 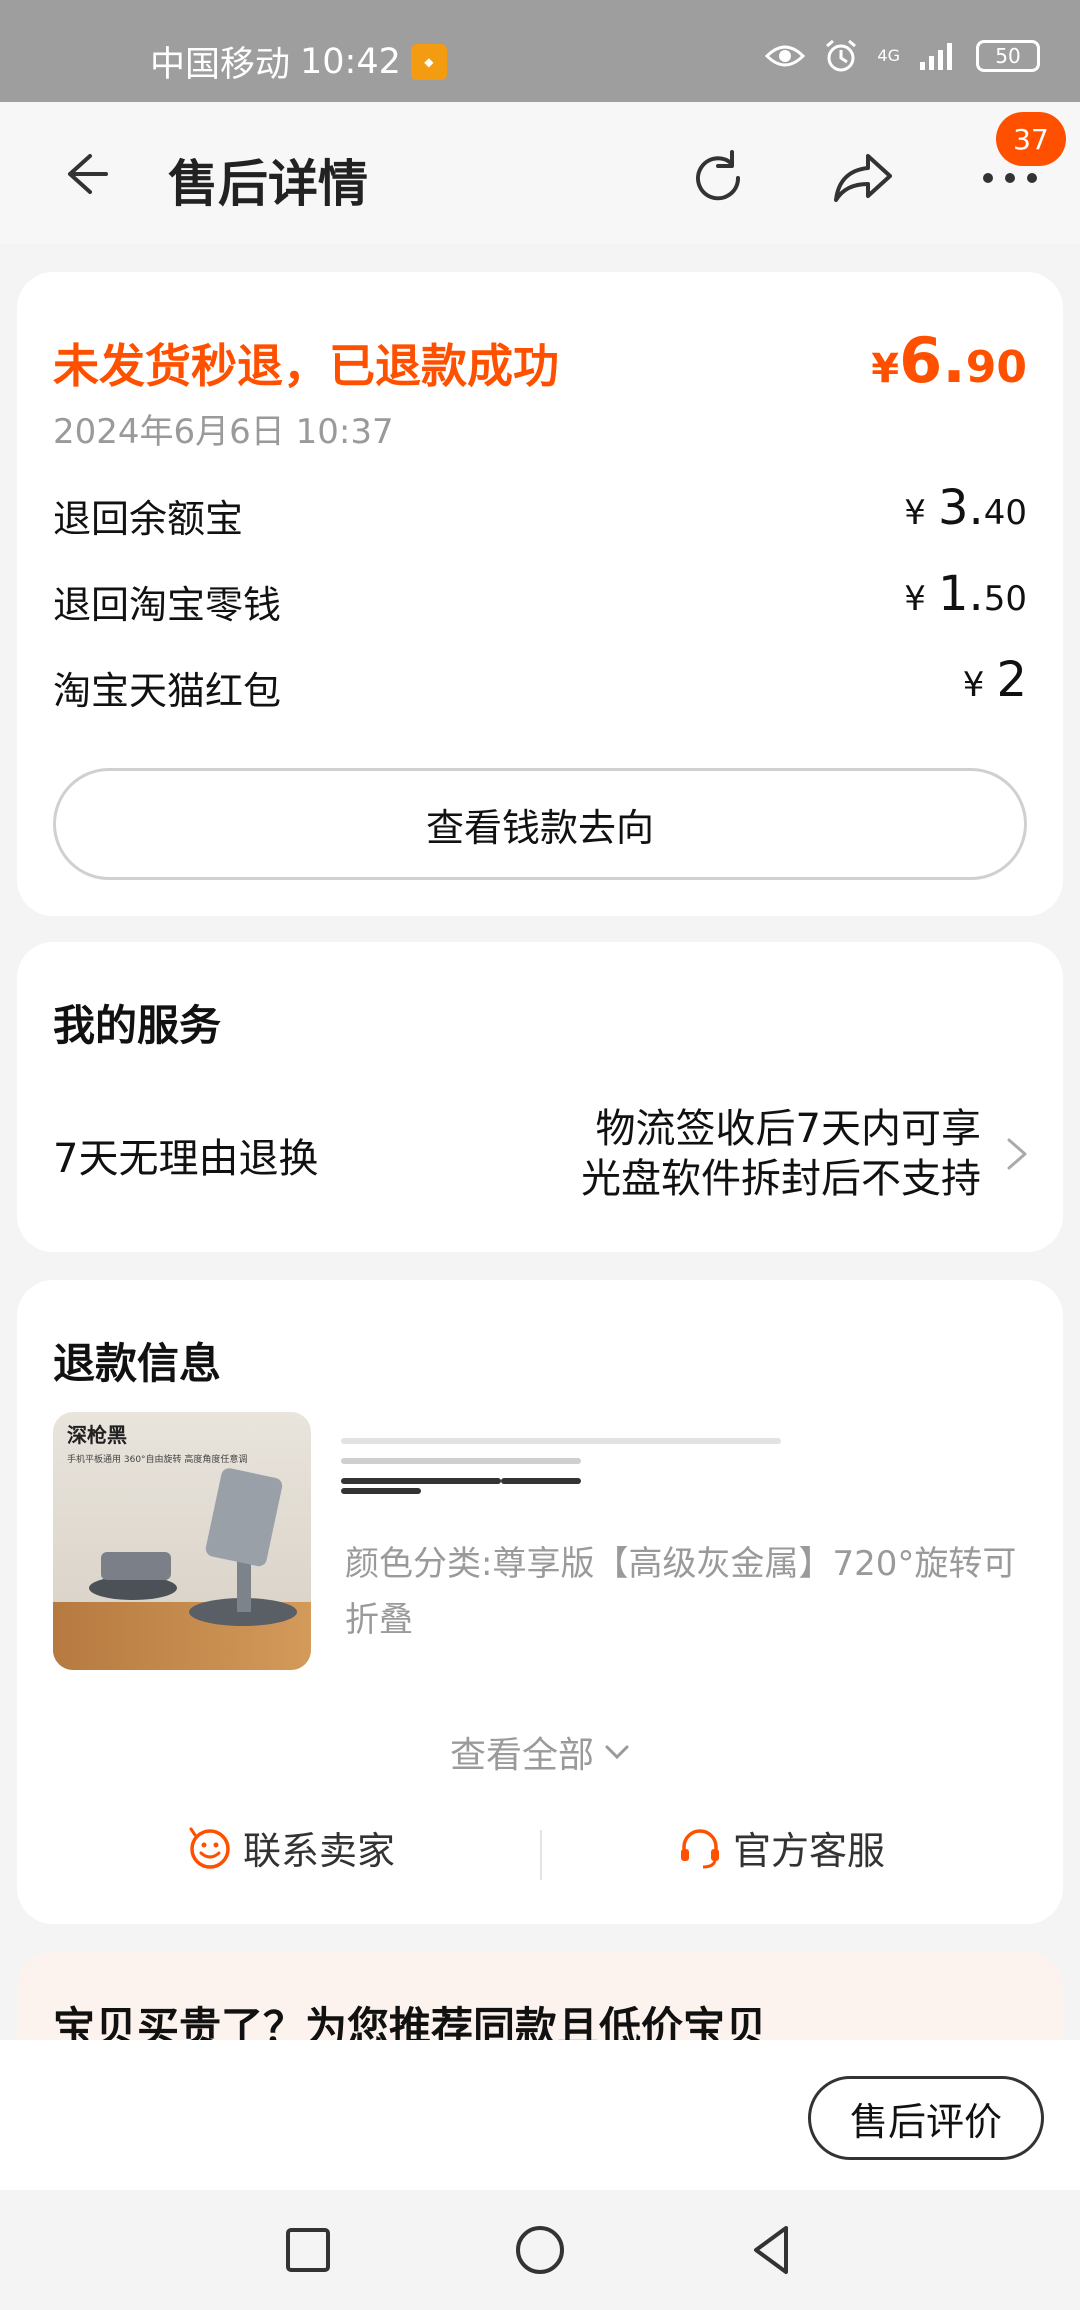 What do you see at coordinates (1005, 513) in the screenshot?
I see `amount-dec: 40` at bounding box center [1005, 513].